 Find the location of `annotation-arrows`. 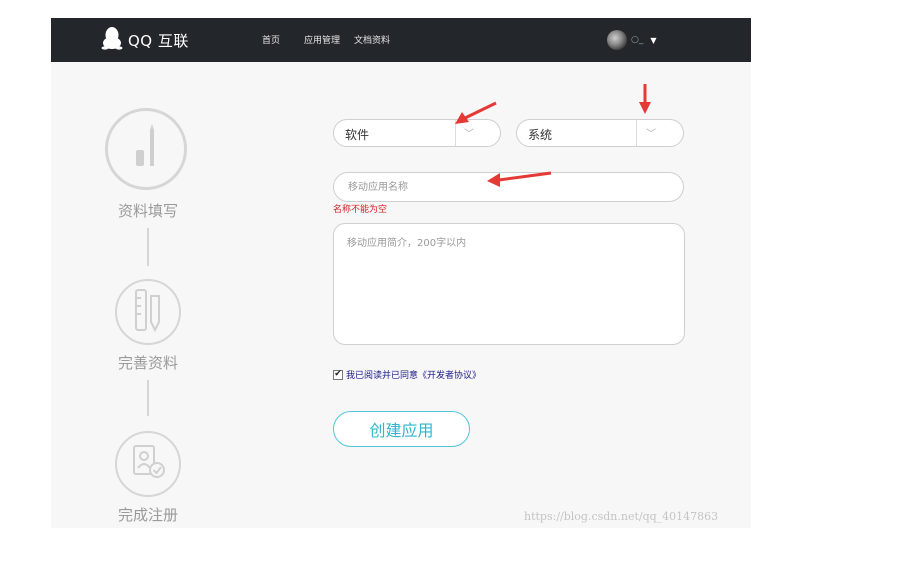

annotation-arrows is located at coordinates (553, 135).